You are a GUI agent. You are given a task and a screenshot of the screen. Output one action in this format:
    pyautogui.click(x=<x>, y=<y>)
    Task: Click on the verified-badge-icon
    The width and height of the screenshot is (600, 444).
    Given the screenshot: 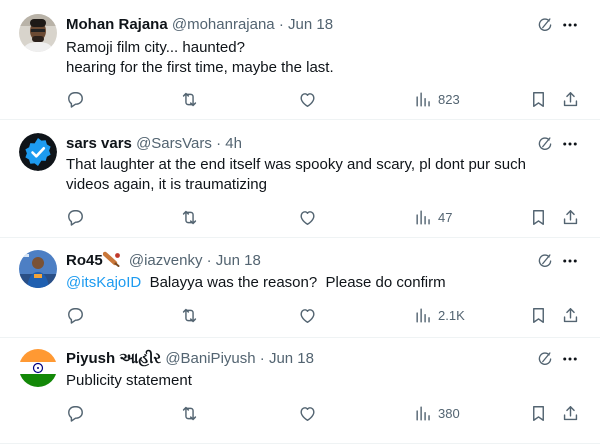 What is the action you would take?
    pyautogui.click(x=38, y=152)
    